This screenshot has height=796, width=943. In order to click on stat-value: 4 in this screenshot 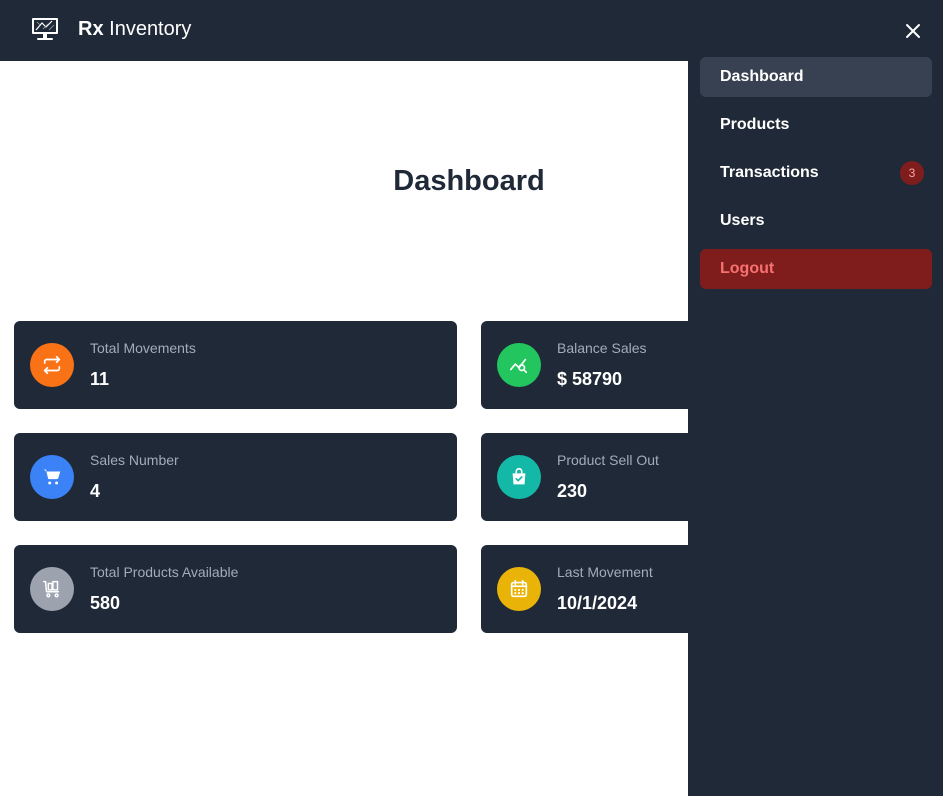, I will do `click(95, 491)`.